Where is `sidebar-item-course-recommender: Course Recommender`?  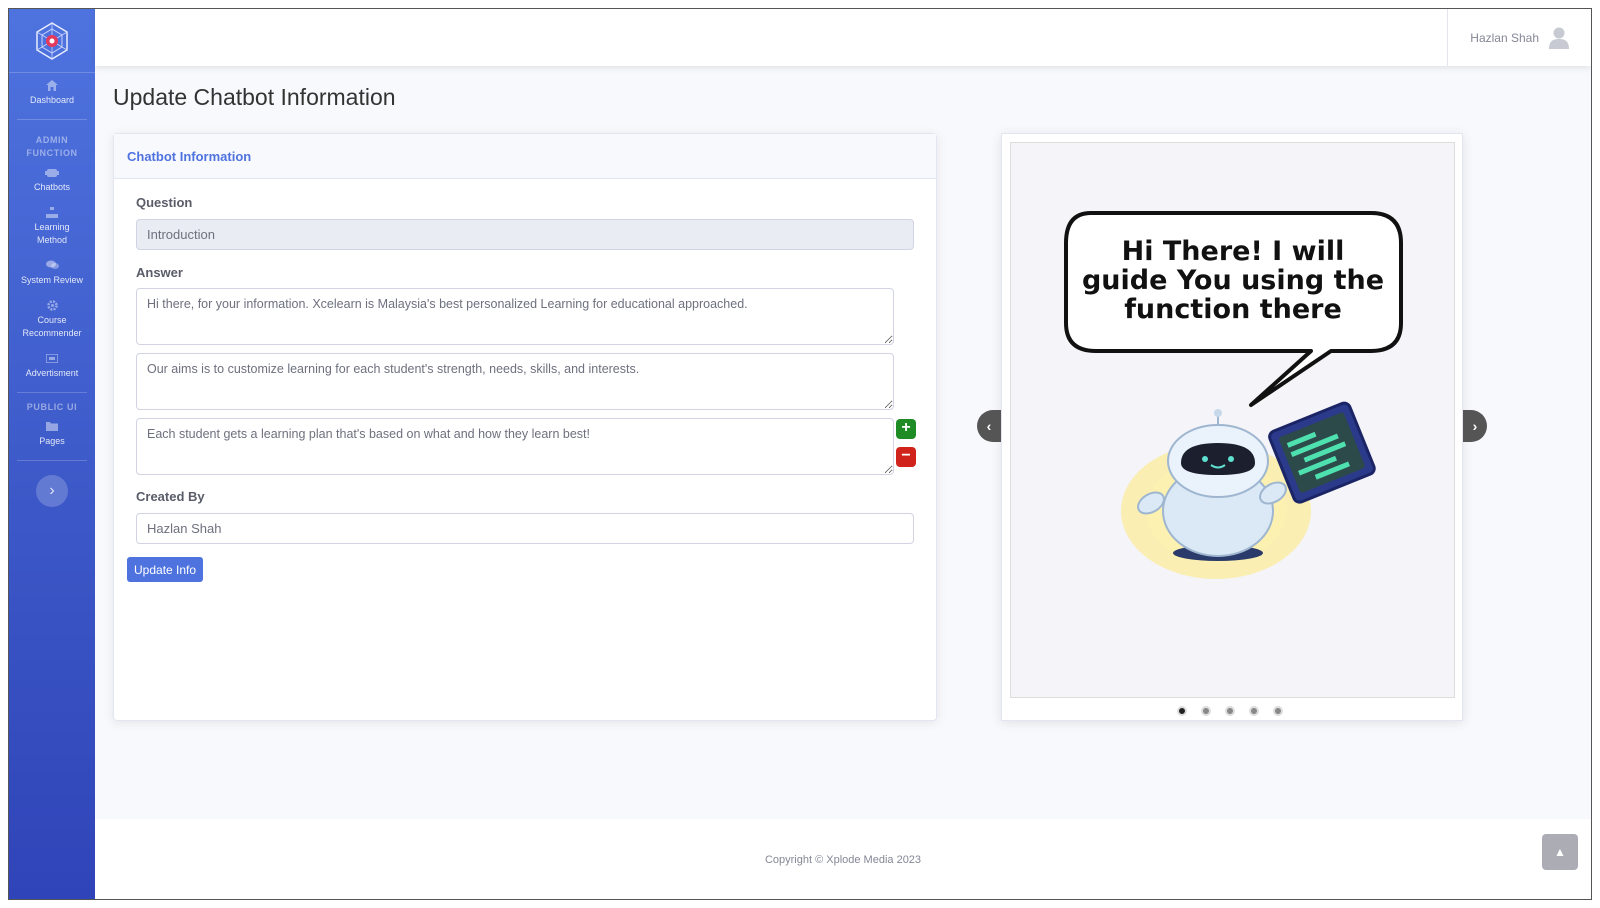 sidebar-item-course-recommender: Course Recommender is located at coordinates (52, 319).